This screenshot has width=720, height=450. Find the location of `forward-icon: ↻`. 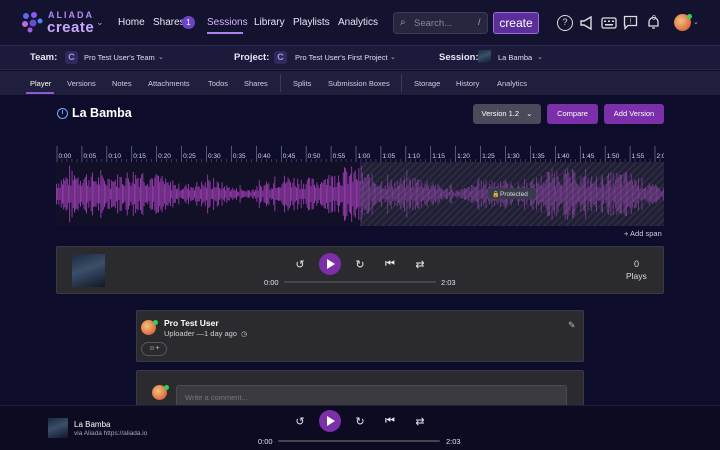

forward-icon: ↻ is located at coordinates (360, 264).